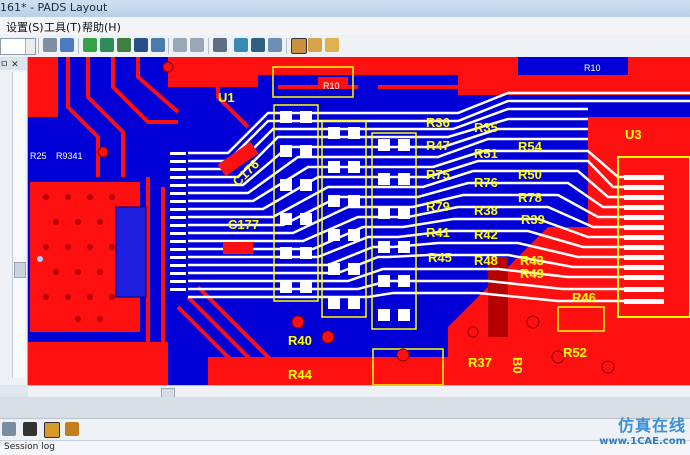 This screenshot has width=690, height=455. I want to click on ref-r47: R47, so click(438, 145).